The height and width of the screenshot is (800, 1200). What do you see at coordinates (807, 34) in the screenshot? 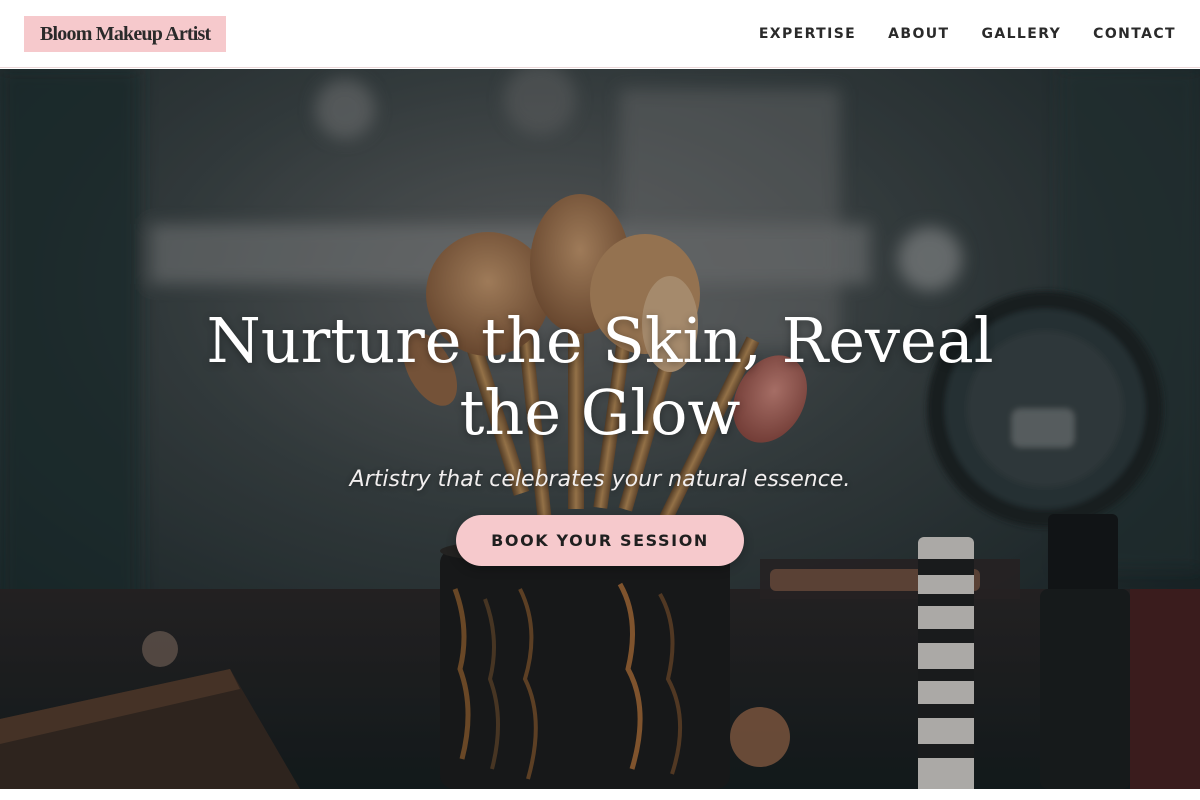
I see `nav-link-expertise: EXPERTISE` at bounding box center [807, 34].